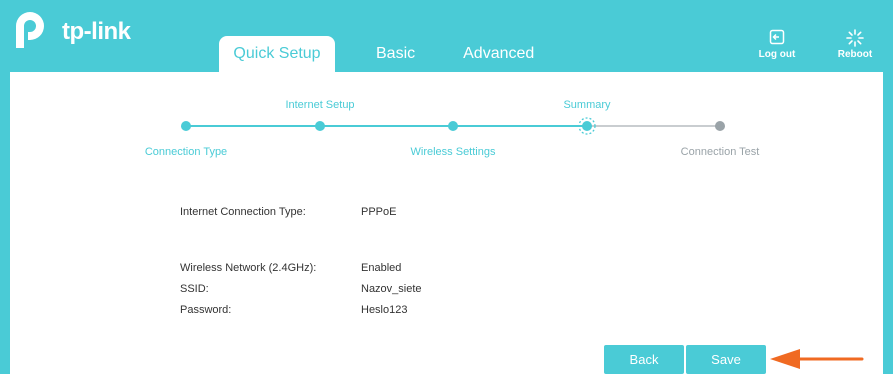 The width and height of the screenshot is (893, 374). I want to click on back-button: Back, so click(644, 359).